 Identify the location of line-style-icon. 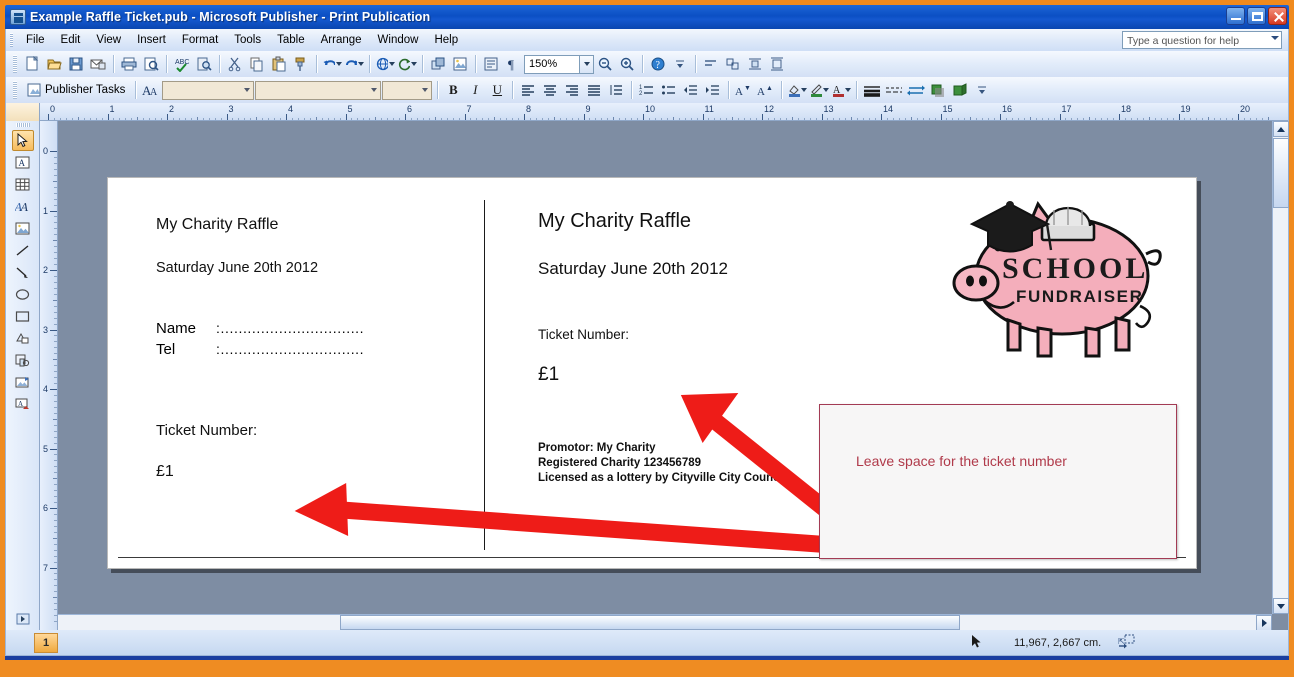
(872, 90).